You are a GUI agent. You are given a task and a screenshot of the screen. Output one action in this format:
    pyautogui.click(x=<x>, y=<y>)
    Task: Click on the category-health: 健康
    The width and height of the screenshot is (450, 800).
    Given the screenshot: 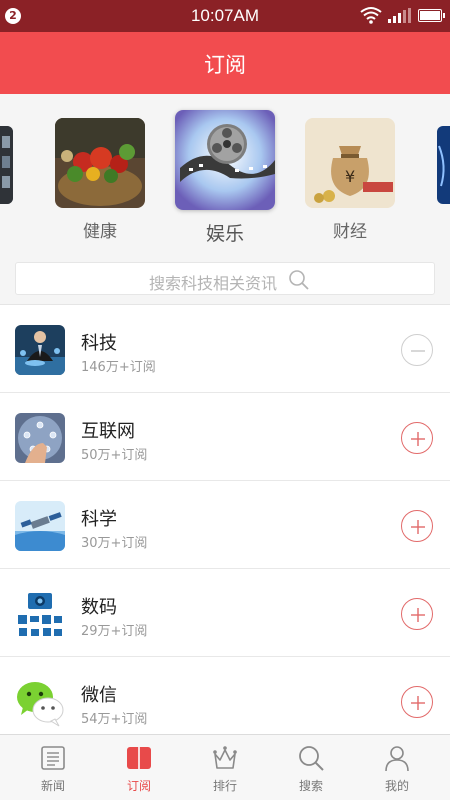 What is the action you would take?
    pyautogui.click(x=100, y=180)
    